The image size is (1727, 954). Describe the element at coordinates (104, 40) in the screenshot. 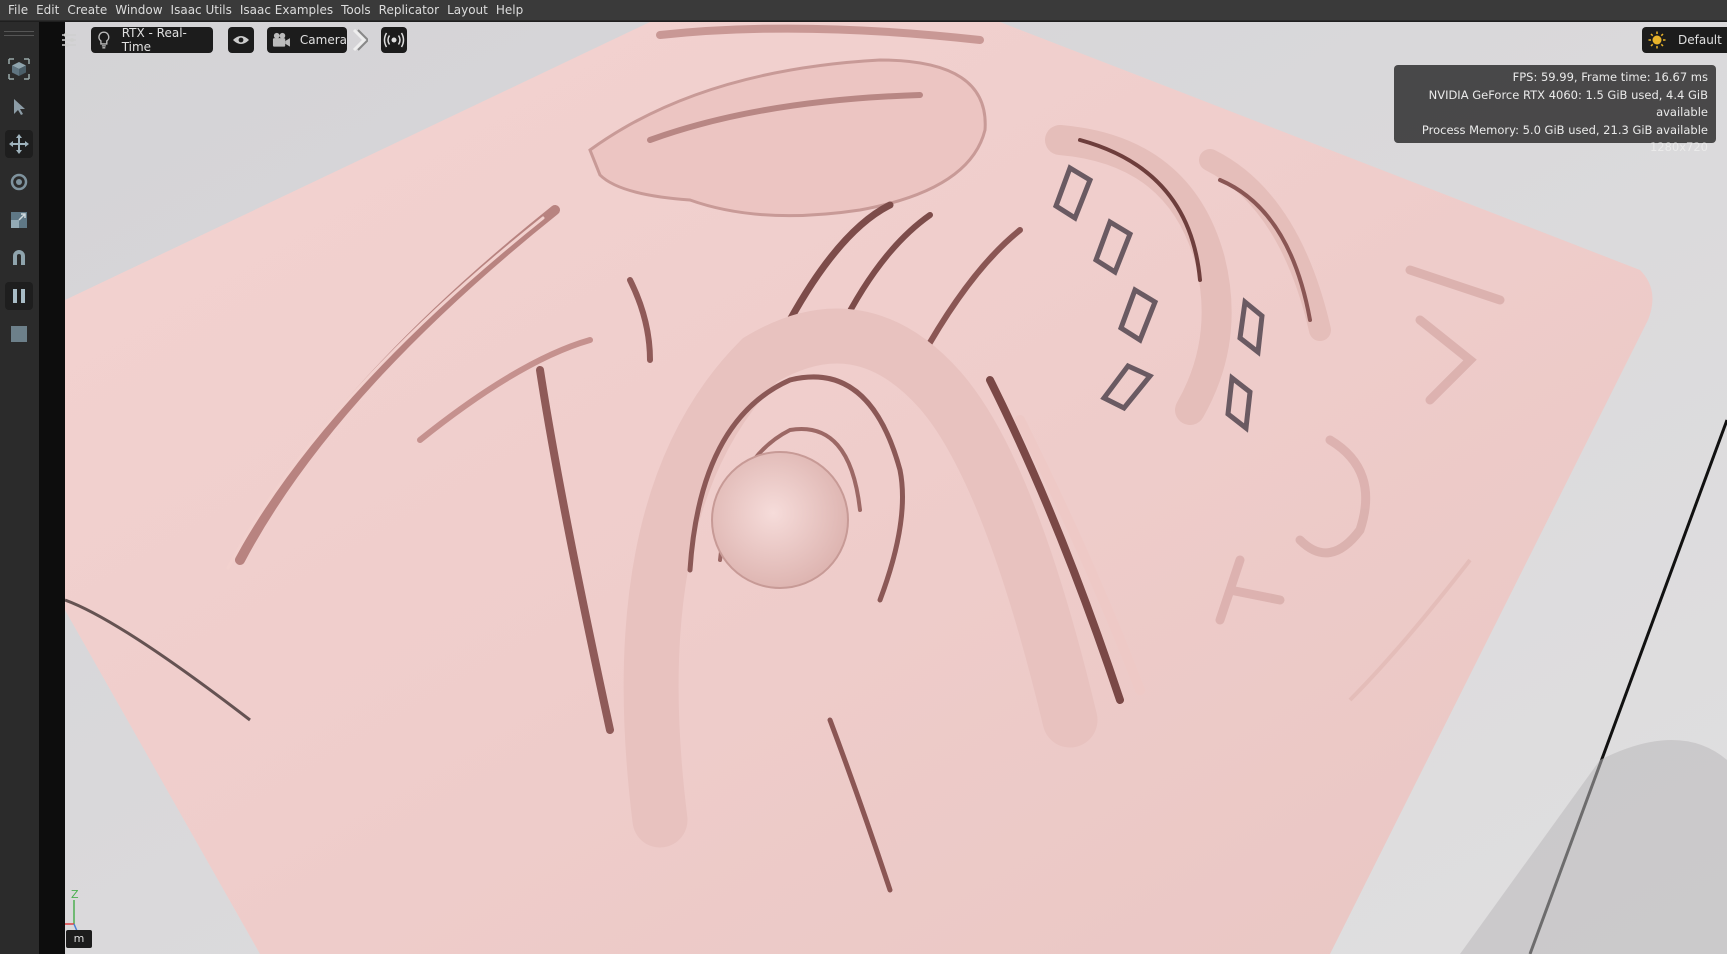

I see `bulb-icon` at that location.